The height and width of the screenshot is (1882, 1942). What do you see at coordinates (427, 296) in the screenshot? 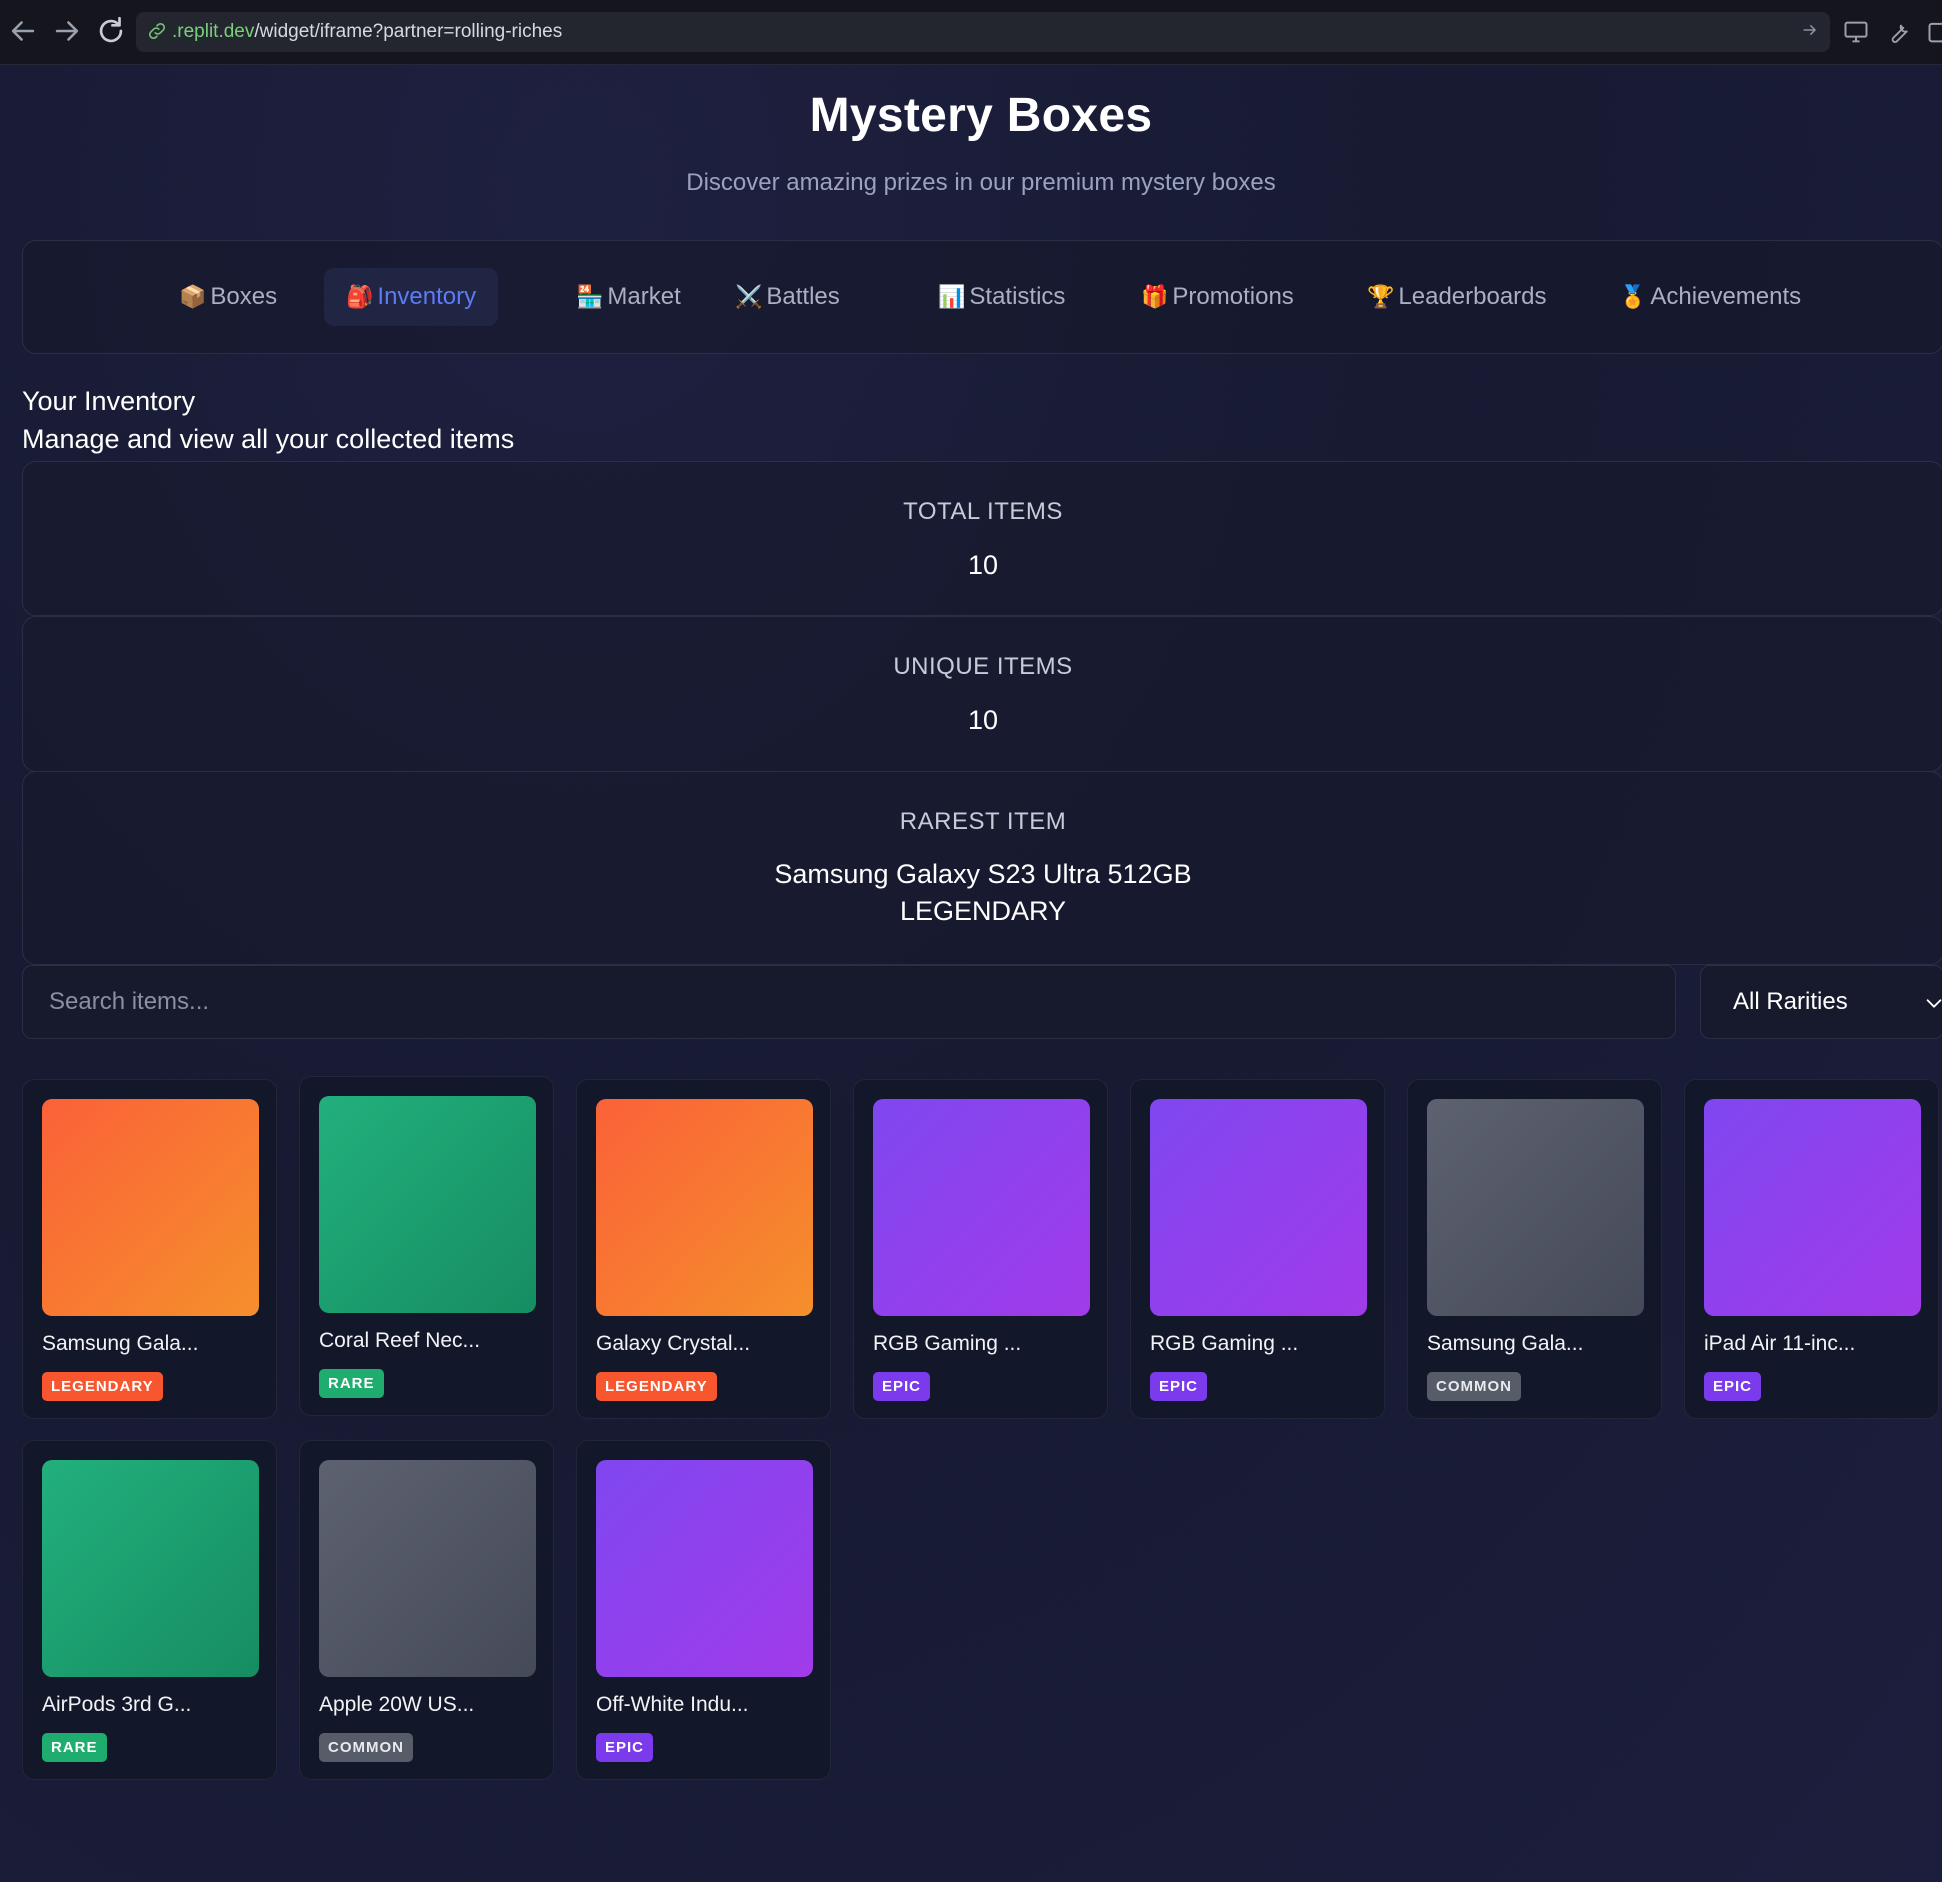
I see `tab-label: Inventory` at bounding box center [427, 296].